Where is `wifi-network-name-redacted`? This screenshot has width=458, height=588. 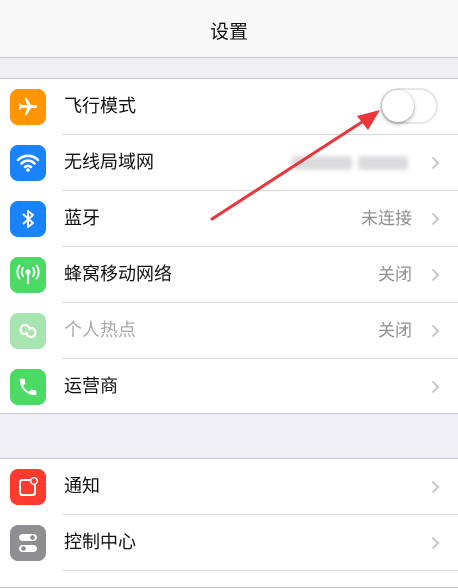
wifi-network-name-redacted is located at coordinates (352, 163).